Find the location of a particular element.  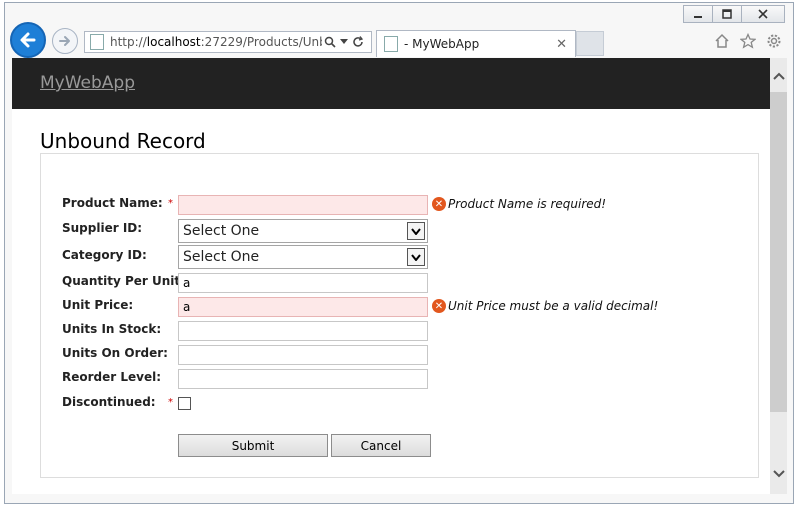

supplier-id-select: Select One is located at coordinates (303, 231).